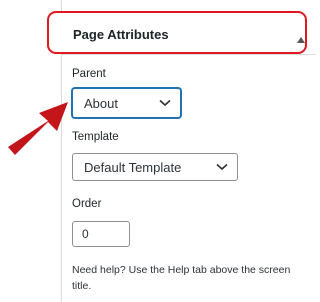 This screenshot has height=302, width=320. I want to click on triangle-up-icon, so click(301, 40).